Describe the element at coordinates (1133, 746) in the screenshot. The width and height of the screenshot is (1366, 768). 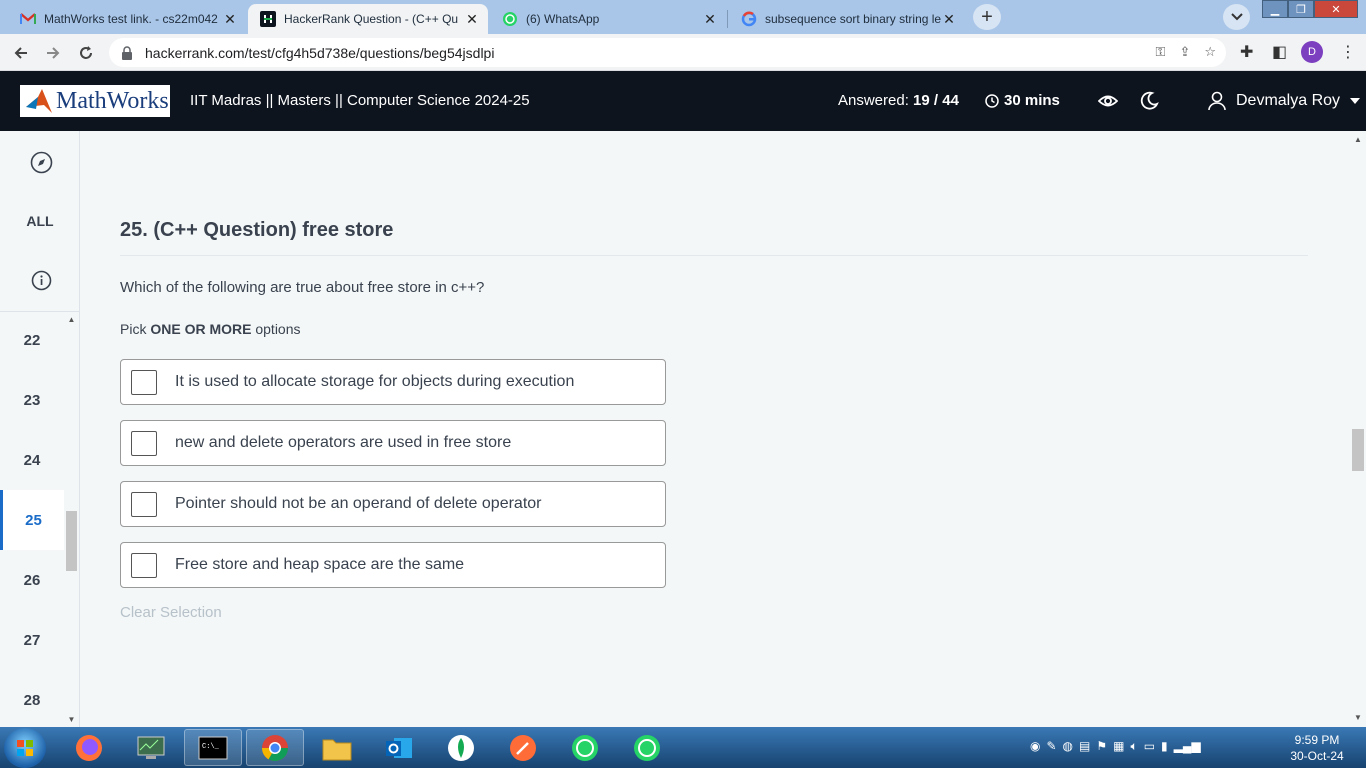
I see `speaker-icon: 🔈︎` at that location.